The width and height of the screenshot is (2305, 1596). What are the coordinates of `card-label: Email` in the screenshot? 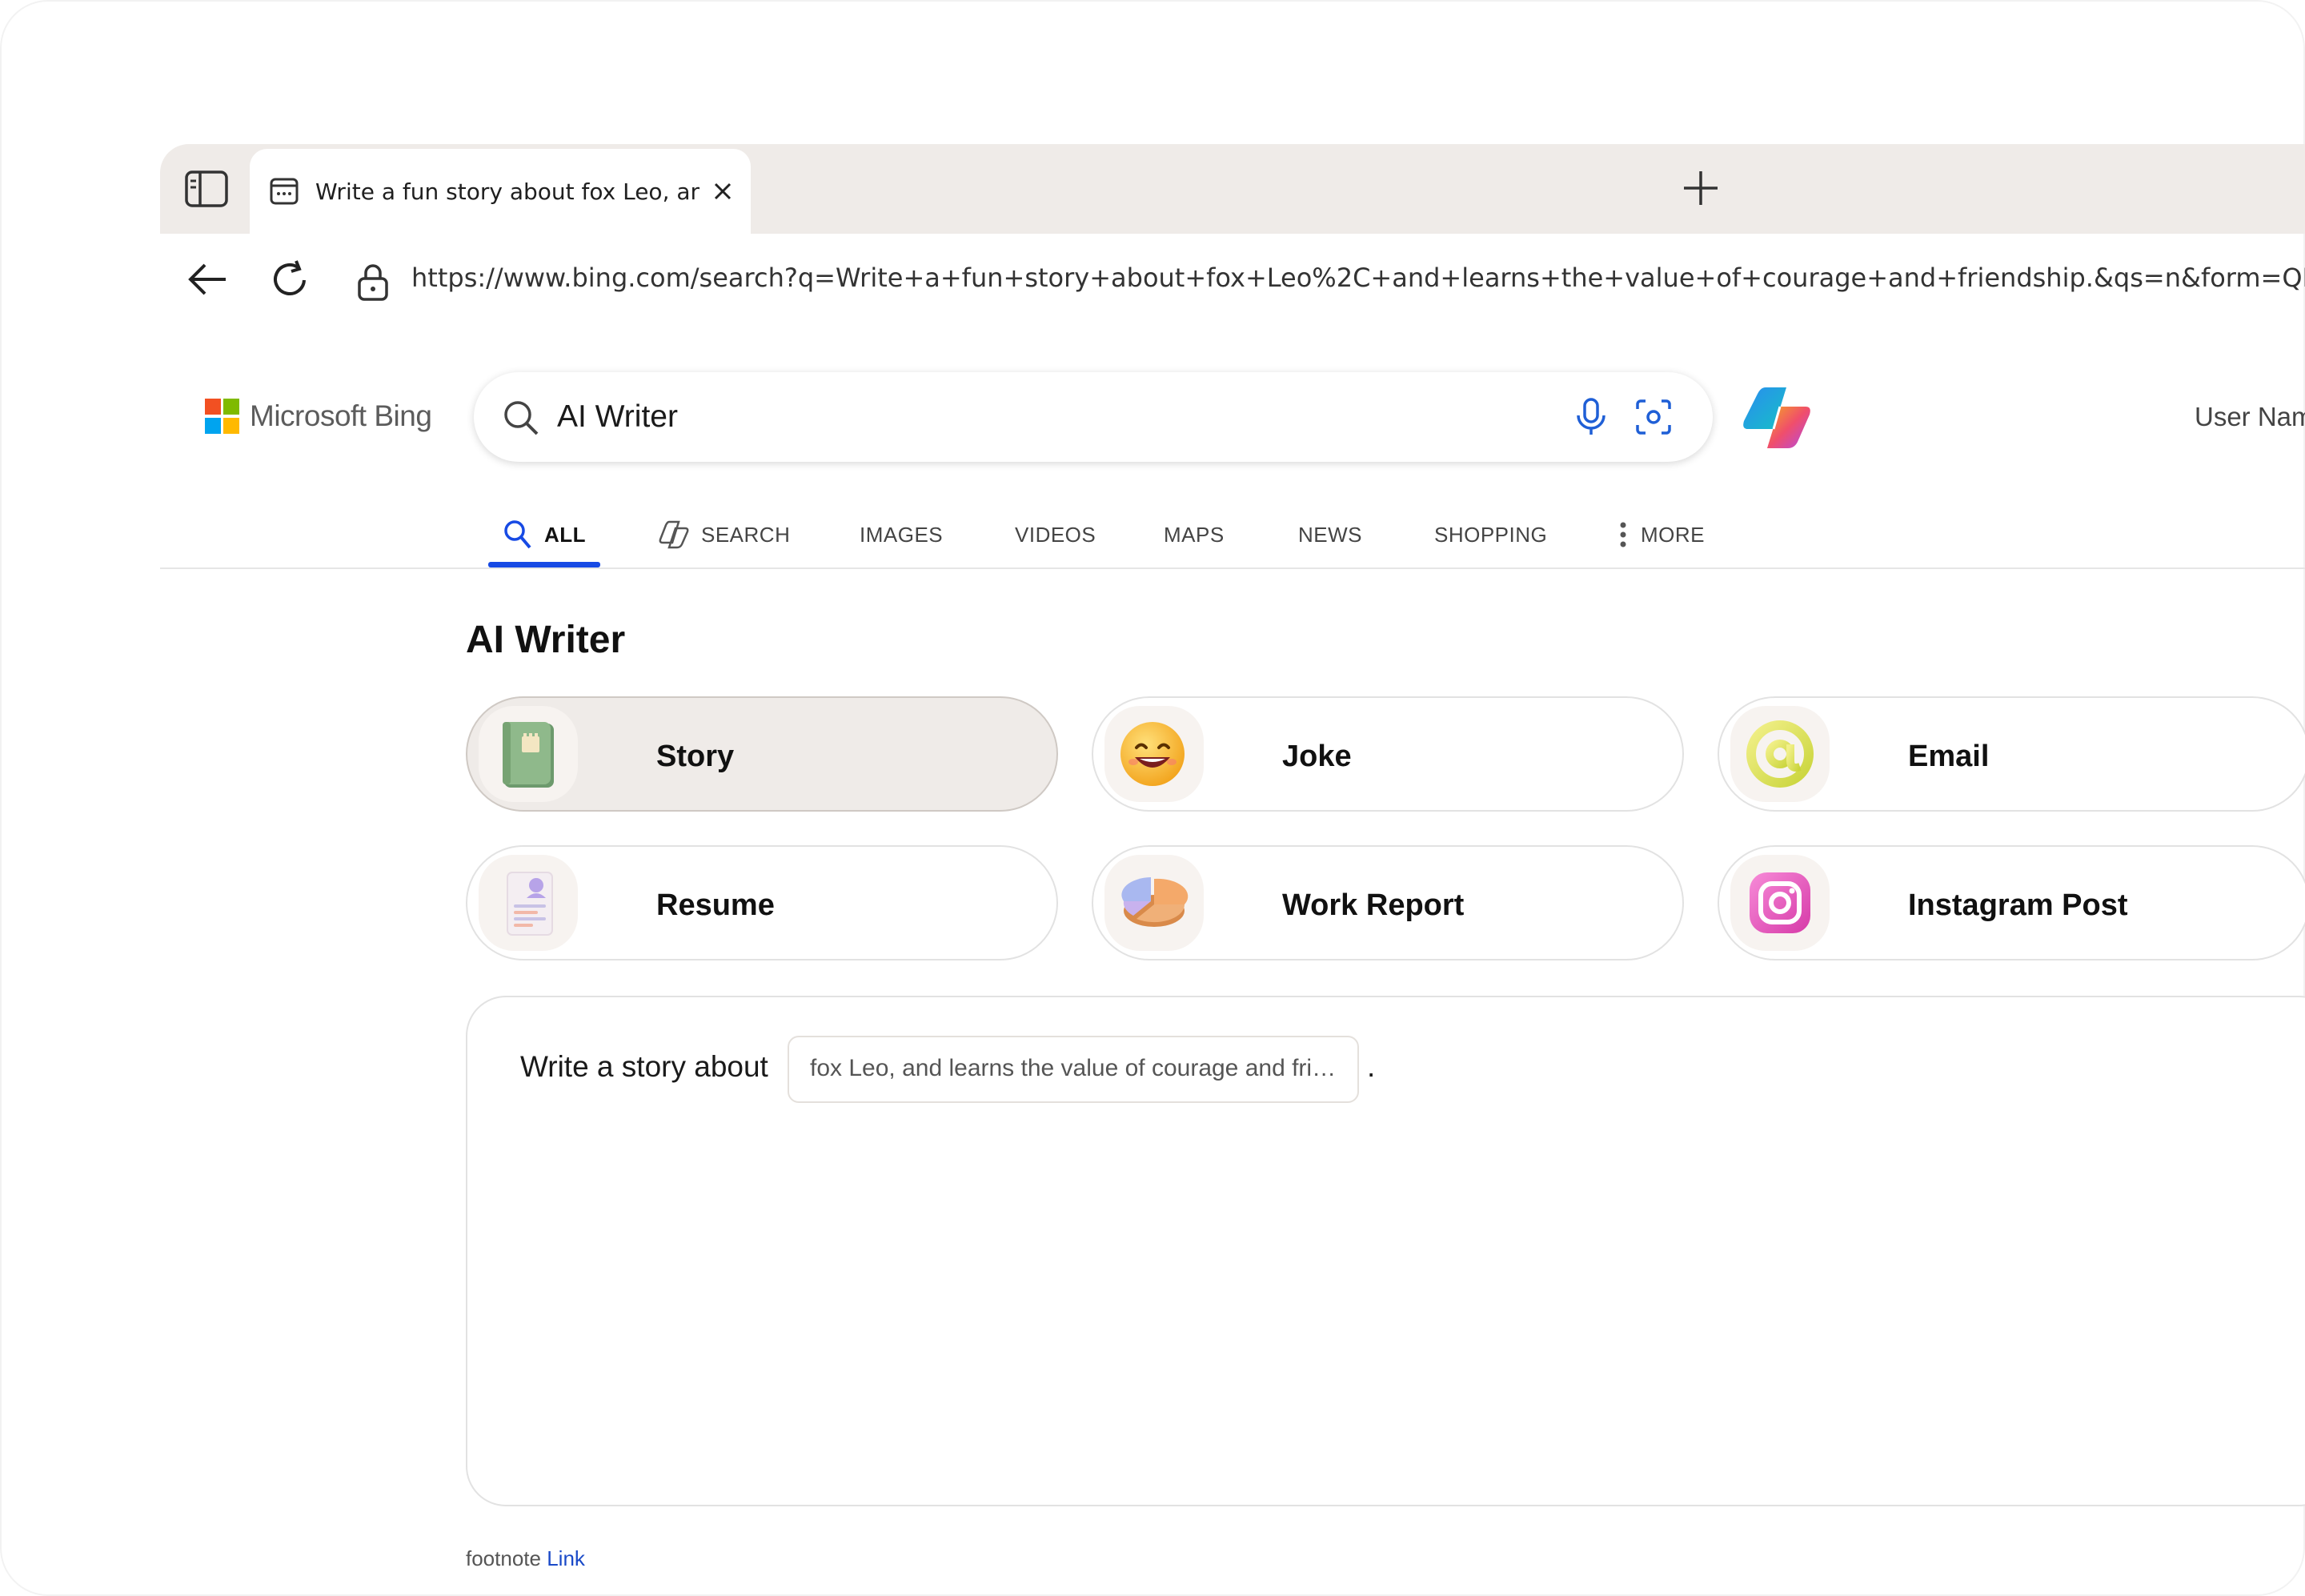 It's located at (1949, 756).